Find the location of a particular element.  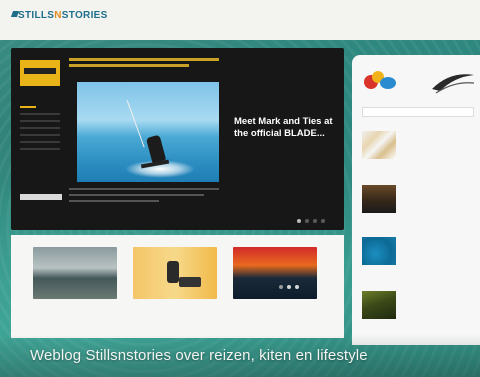

slider-dots is located at coordinates (311, 221).